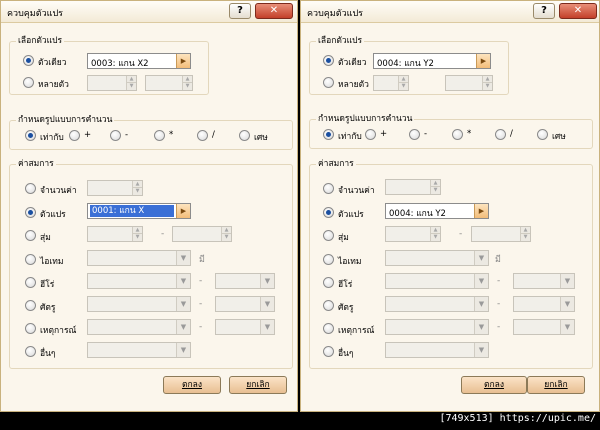 The width and height of the screenshot is (600, 430). What do you see at coordinates (139, 211) in the screenshot?
I see `operand-variable-select: 0001: แกน X ▶` at bounding box center [139, 211].